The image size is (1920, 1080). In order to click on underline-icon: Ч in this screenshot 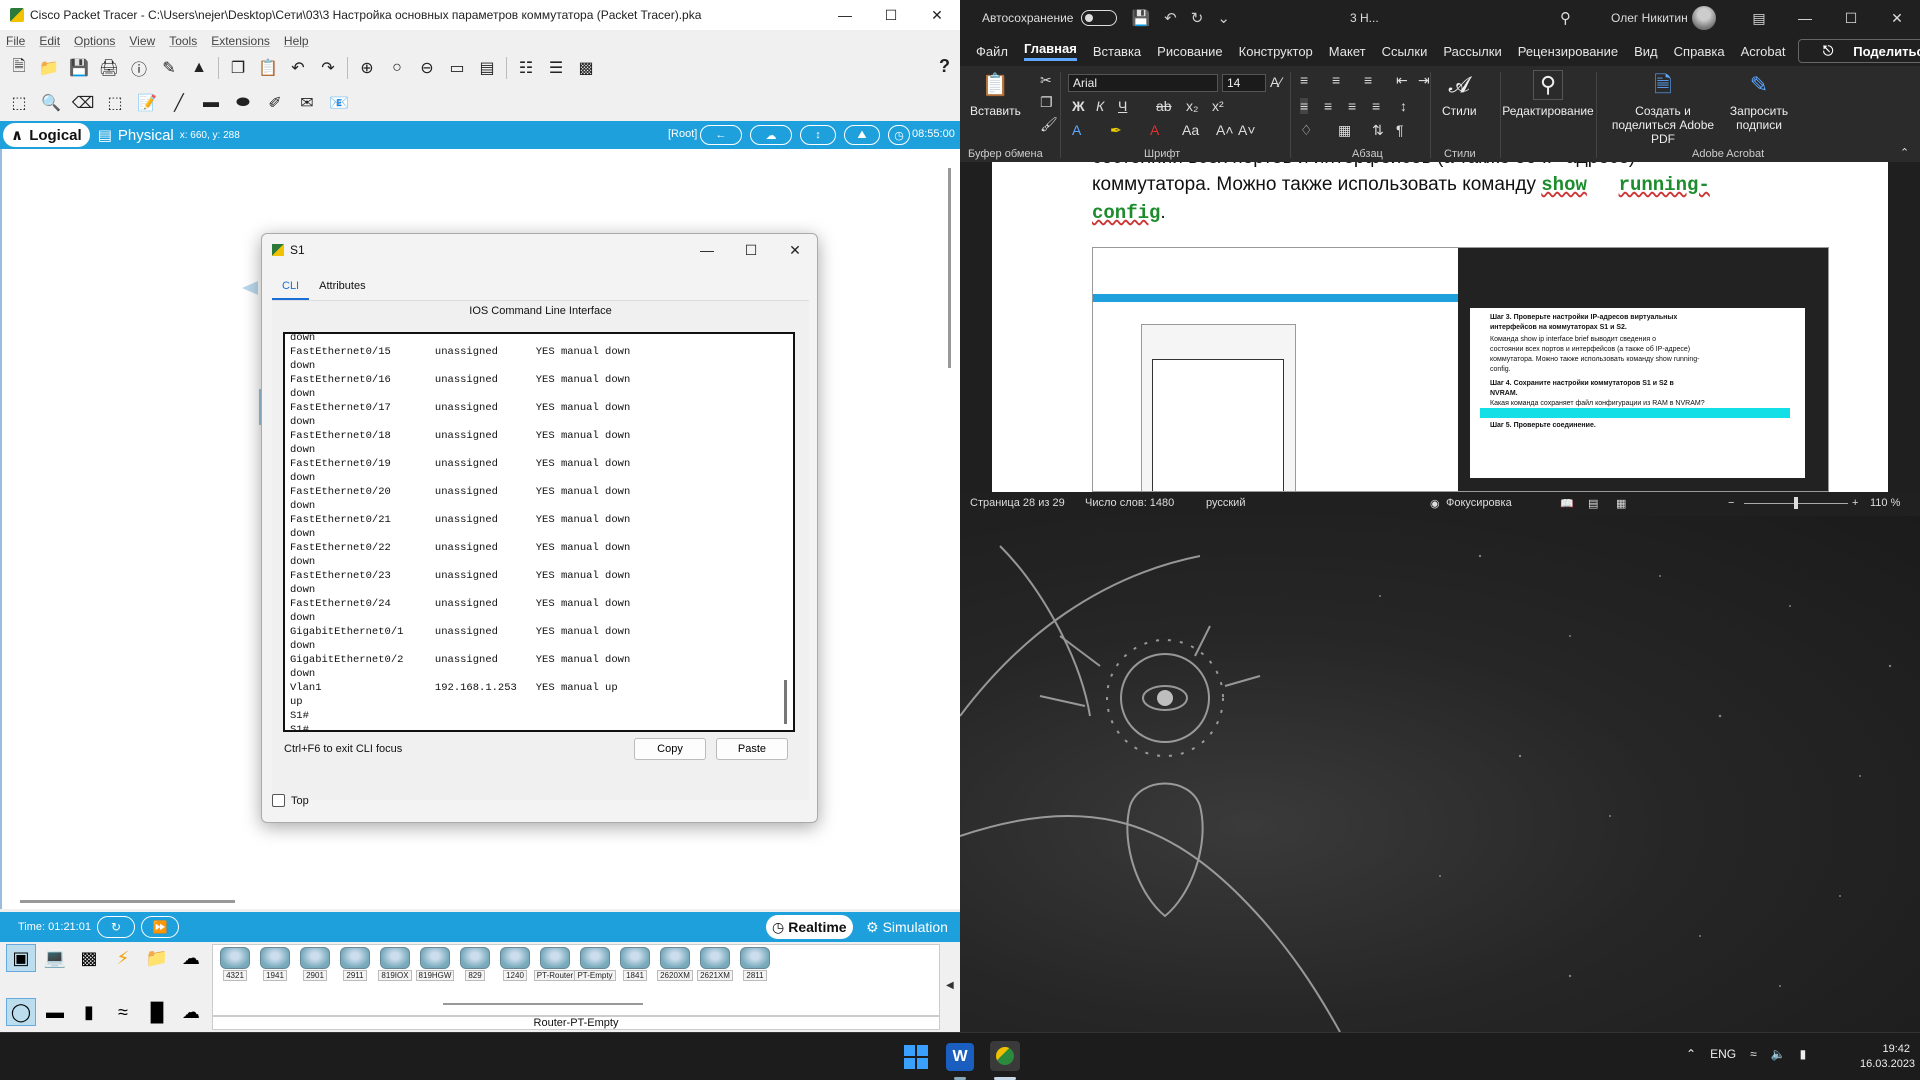, I will do `click(1122, 106)`.